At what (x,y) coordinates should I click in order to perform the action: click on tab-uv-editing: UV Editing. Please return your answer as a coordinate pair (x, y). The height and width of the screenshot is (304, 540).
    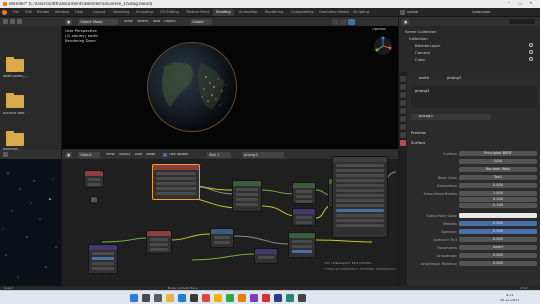
    Looking at the image, I should click on (169, 12).